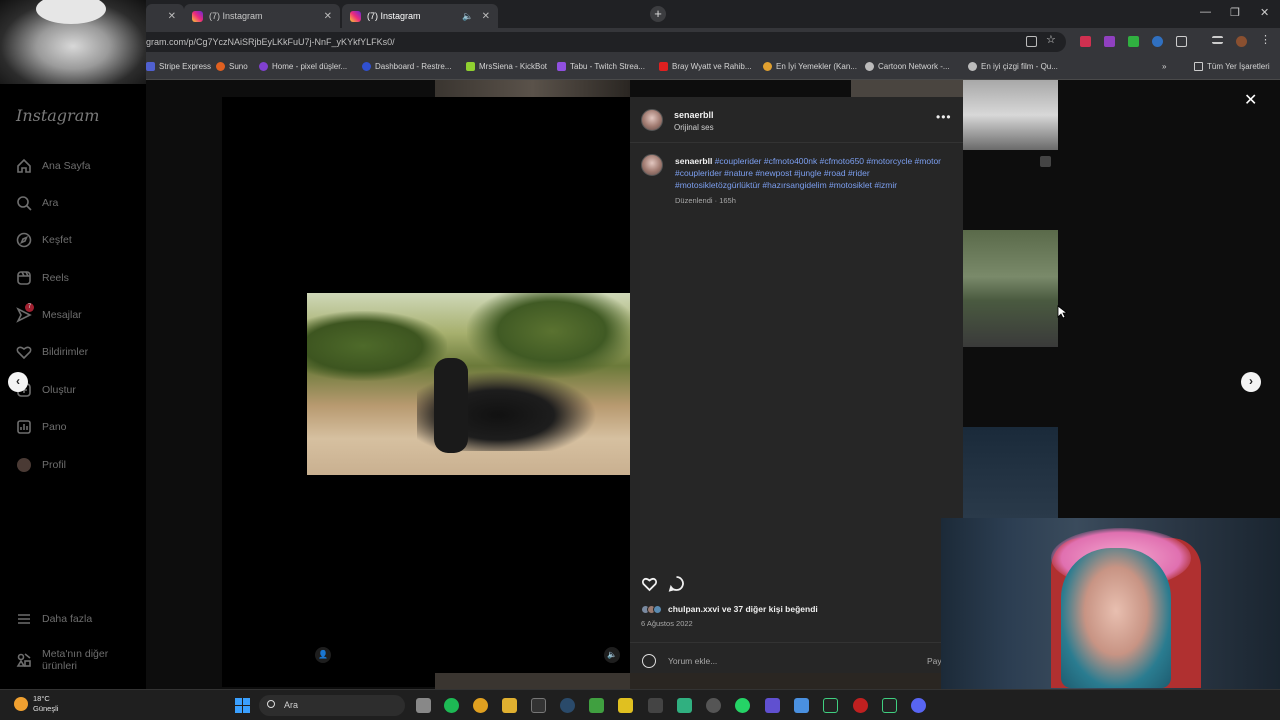  What do you see at coordinates (1232, 66) in the screenshot?
I see `all-bookmarks: Tüm Yer İşaretleri` at bounding box center [1232, 66].